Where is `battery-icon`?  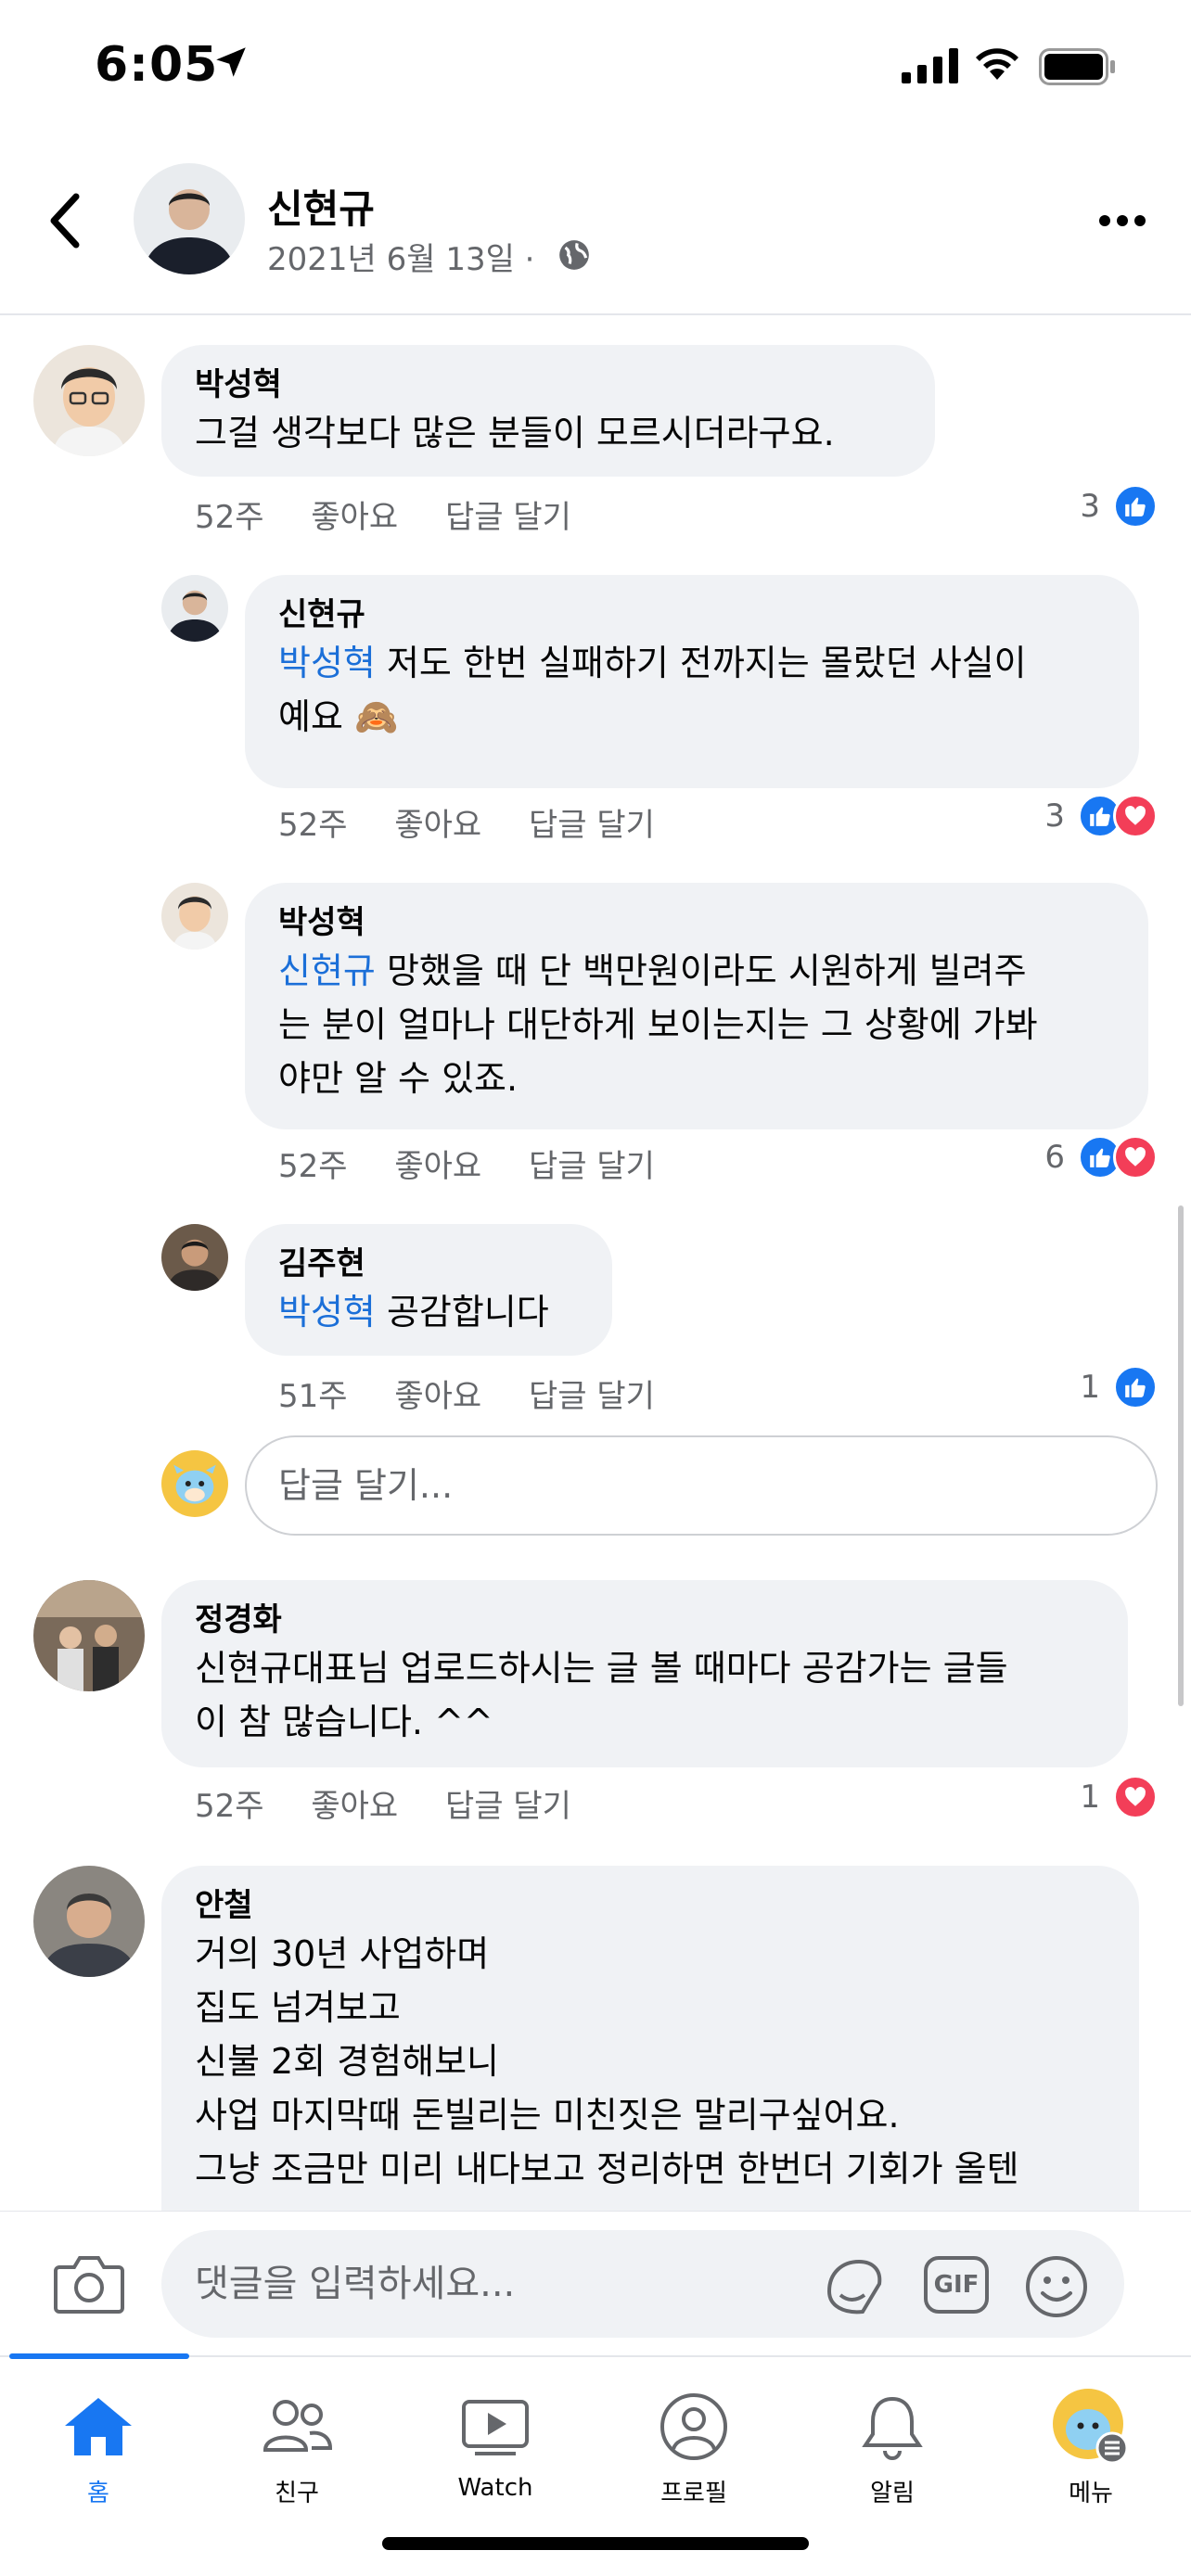
battery-icon is located at coordinates (1077, 66).